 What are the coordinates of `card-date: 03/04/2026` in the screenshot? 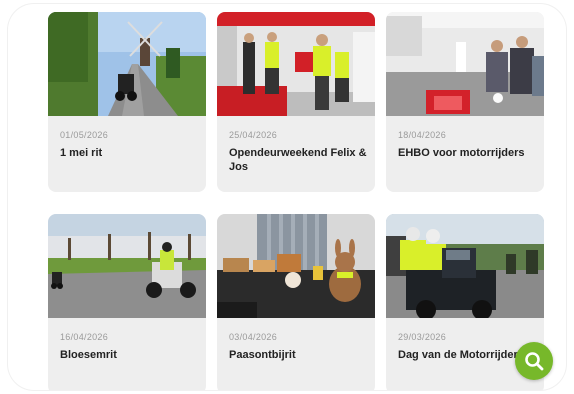 It's located at (253, 337).